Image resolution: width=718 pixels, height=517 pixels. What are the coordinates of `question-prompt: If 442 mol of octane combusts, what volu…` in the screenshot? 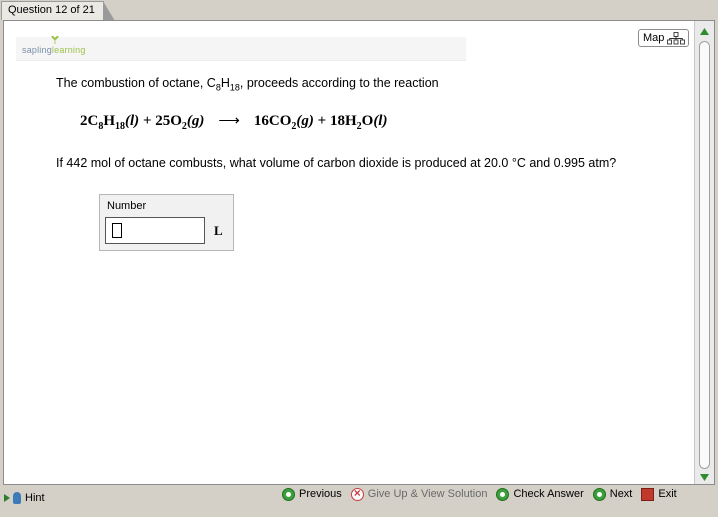 It's located at (336, 163).